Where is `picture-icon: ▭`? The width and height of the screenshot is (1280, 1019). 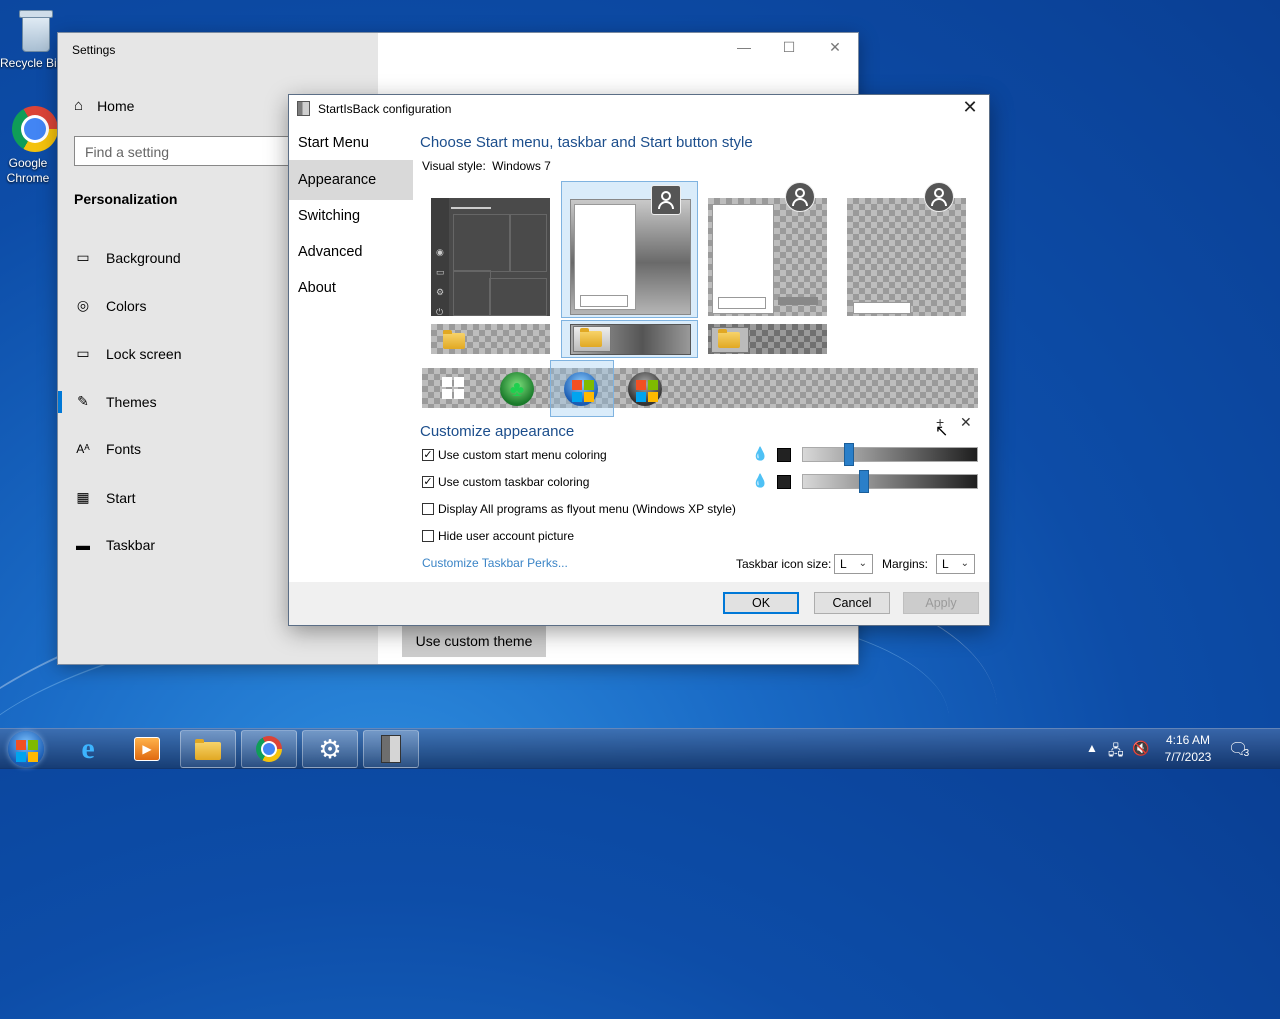 picture-icon: ▭ is located at coordinates (83, 257).